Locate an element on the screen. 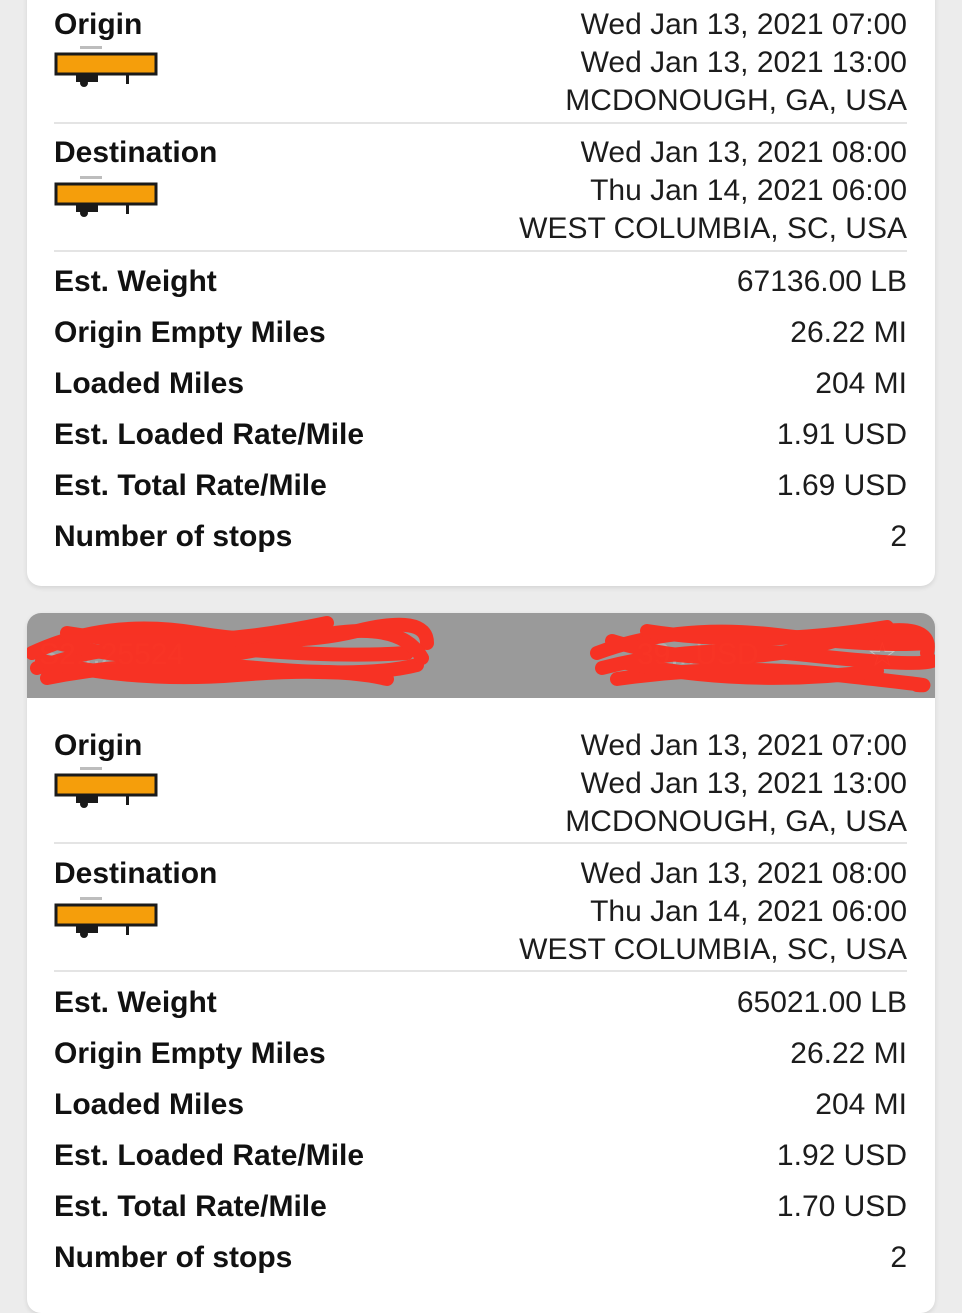  est-weight-value: 65021.00 LB is located at coordinates (821, 1002).